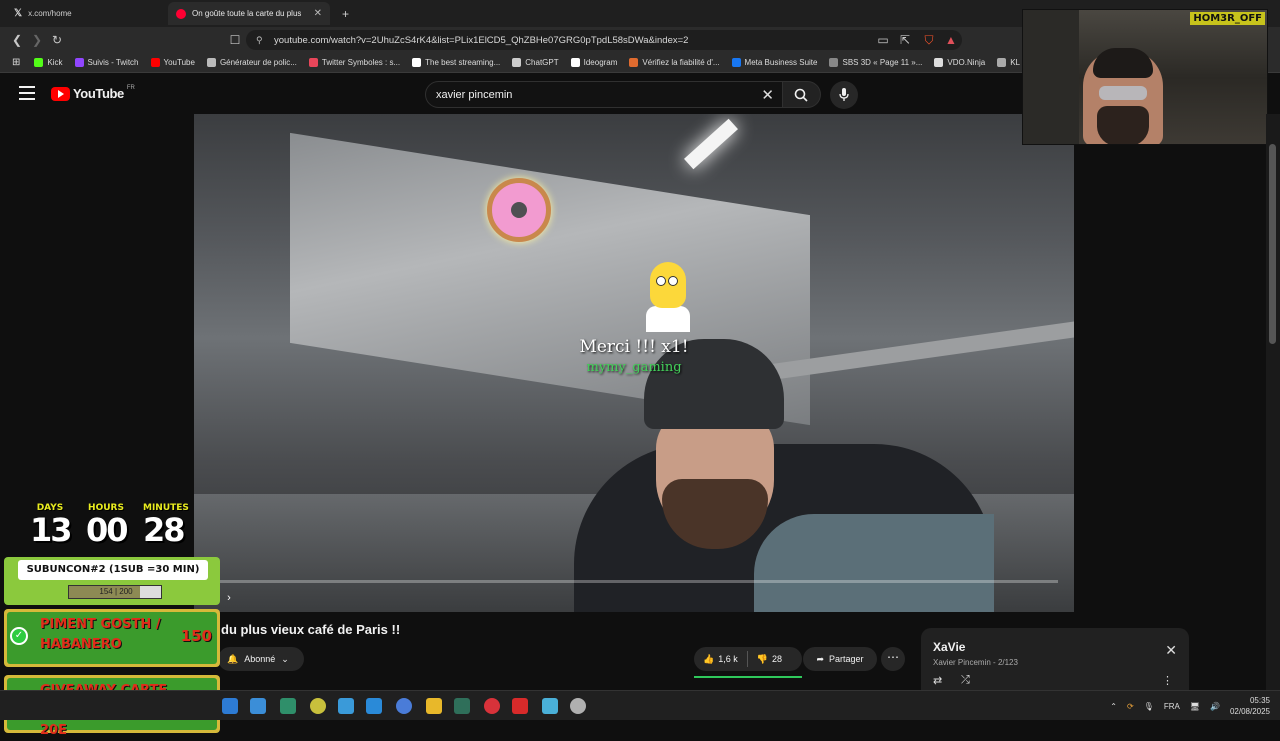  I want to click on thumbs-up-icon: 👍, so click(709, 658).